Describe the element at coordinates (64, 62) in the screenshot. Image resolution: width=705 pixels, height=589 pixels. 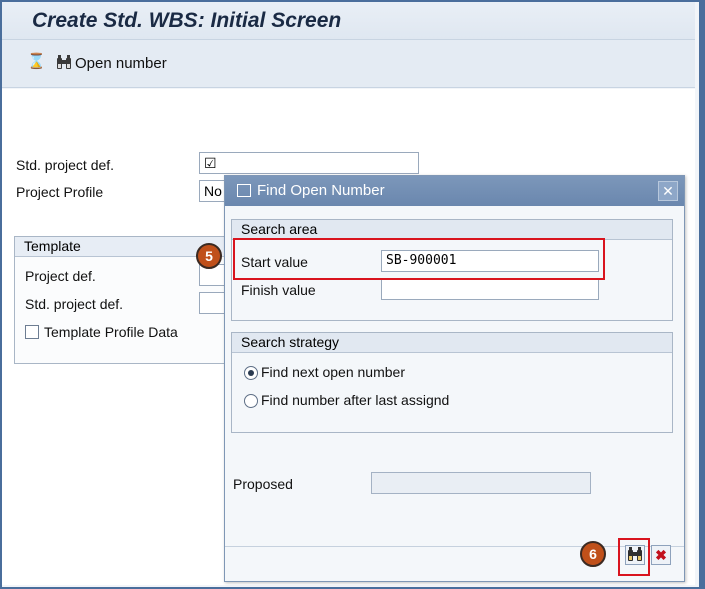
I see `binoculars-icon` at that location.